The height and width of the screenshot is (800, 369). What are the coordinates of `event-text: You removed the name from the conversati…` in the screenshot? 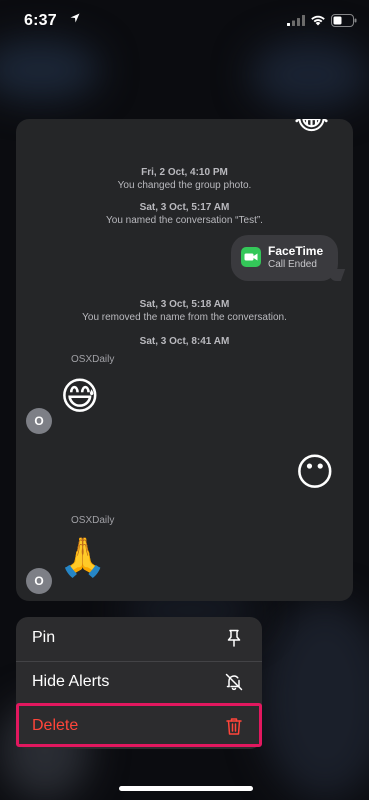 It's located at (184, 317).